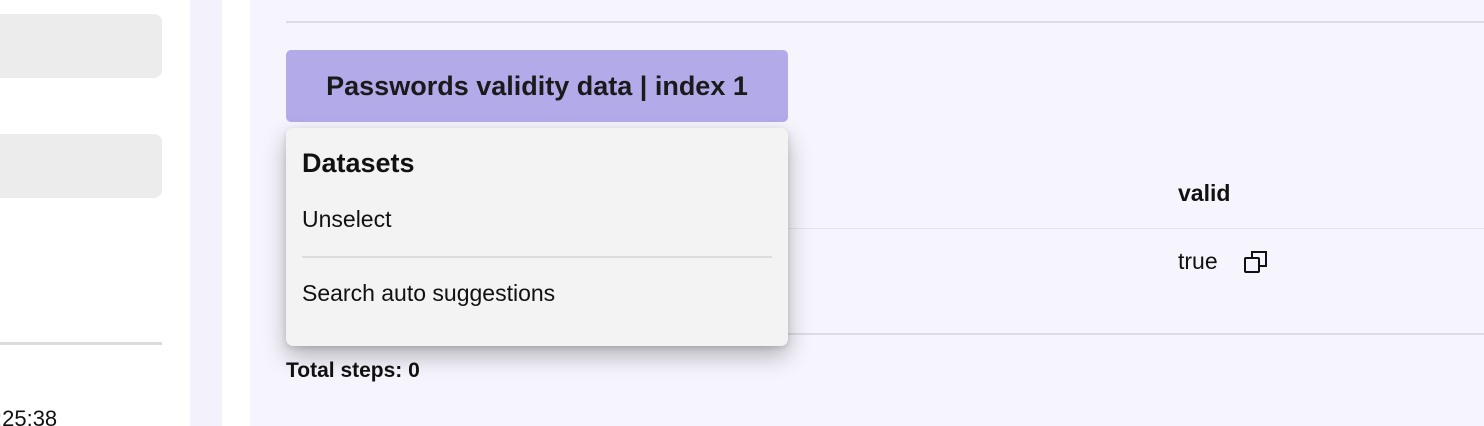  I want to click on left-panel: :25:38, so click(95, 213).